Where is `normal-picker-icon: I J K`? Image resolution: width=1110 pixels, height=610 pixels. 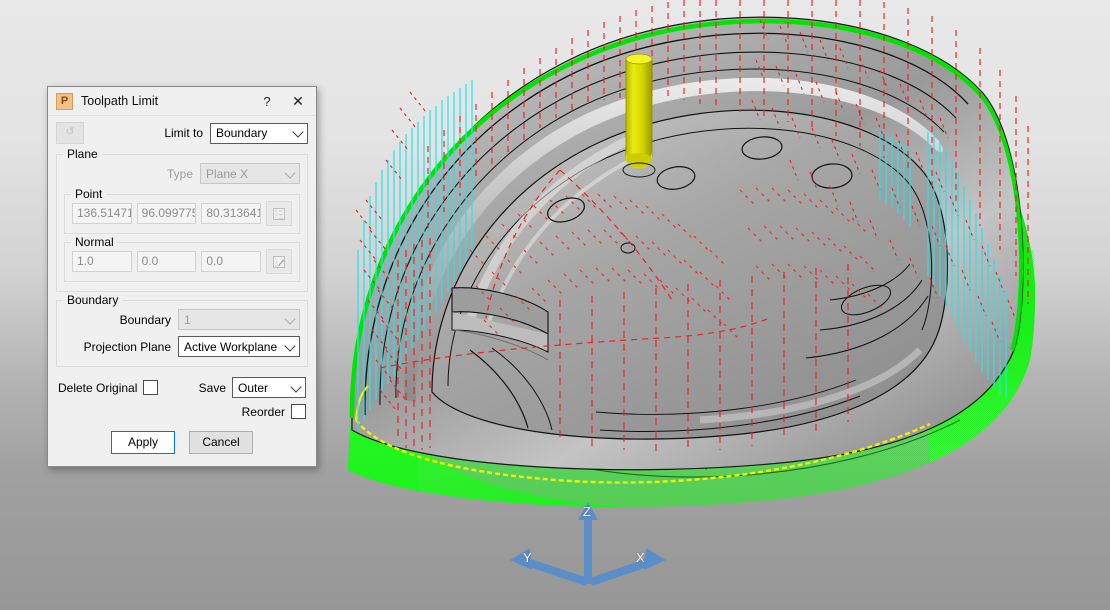 normal-picker-icon: I J K is located at coordinates (279, 261).